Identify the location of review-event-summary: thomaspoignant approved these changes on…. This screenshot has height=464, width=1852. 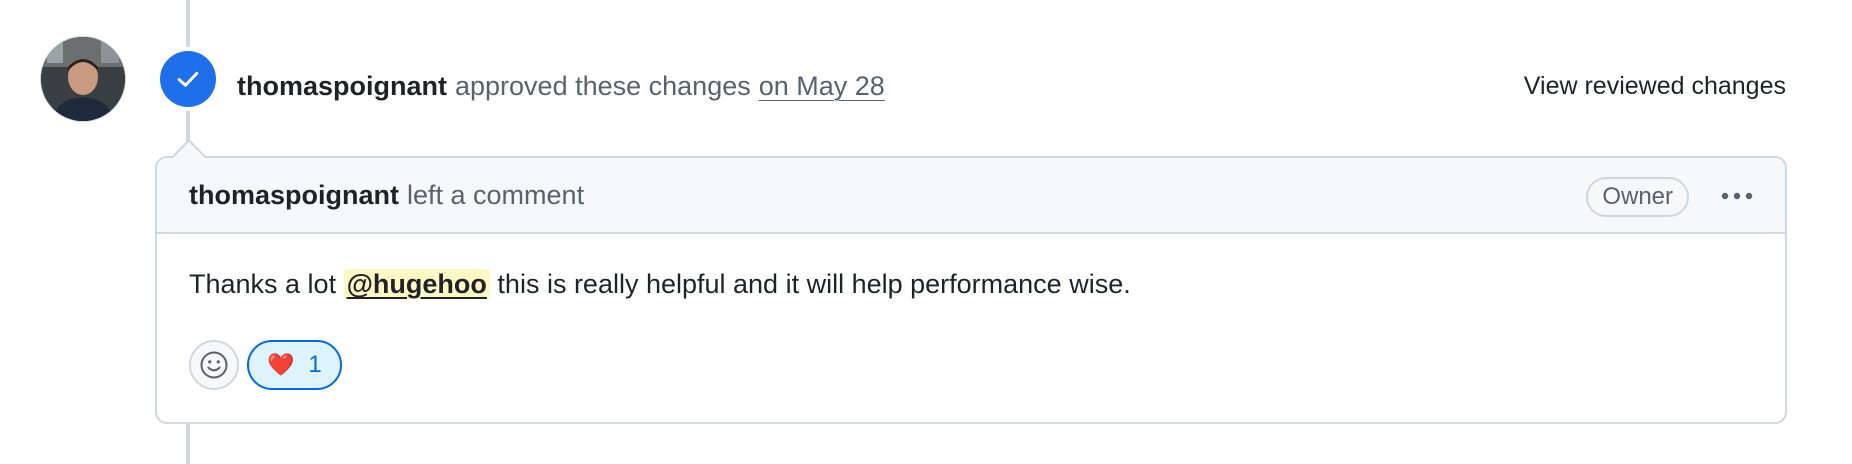
(561, 86).